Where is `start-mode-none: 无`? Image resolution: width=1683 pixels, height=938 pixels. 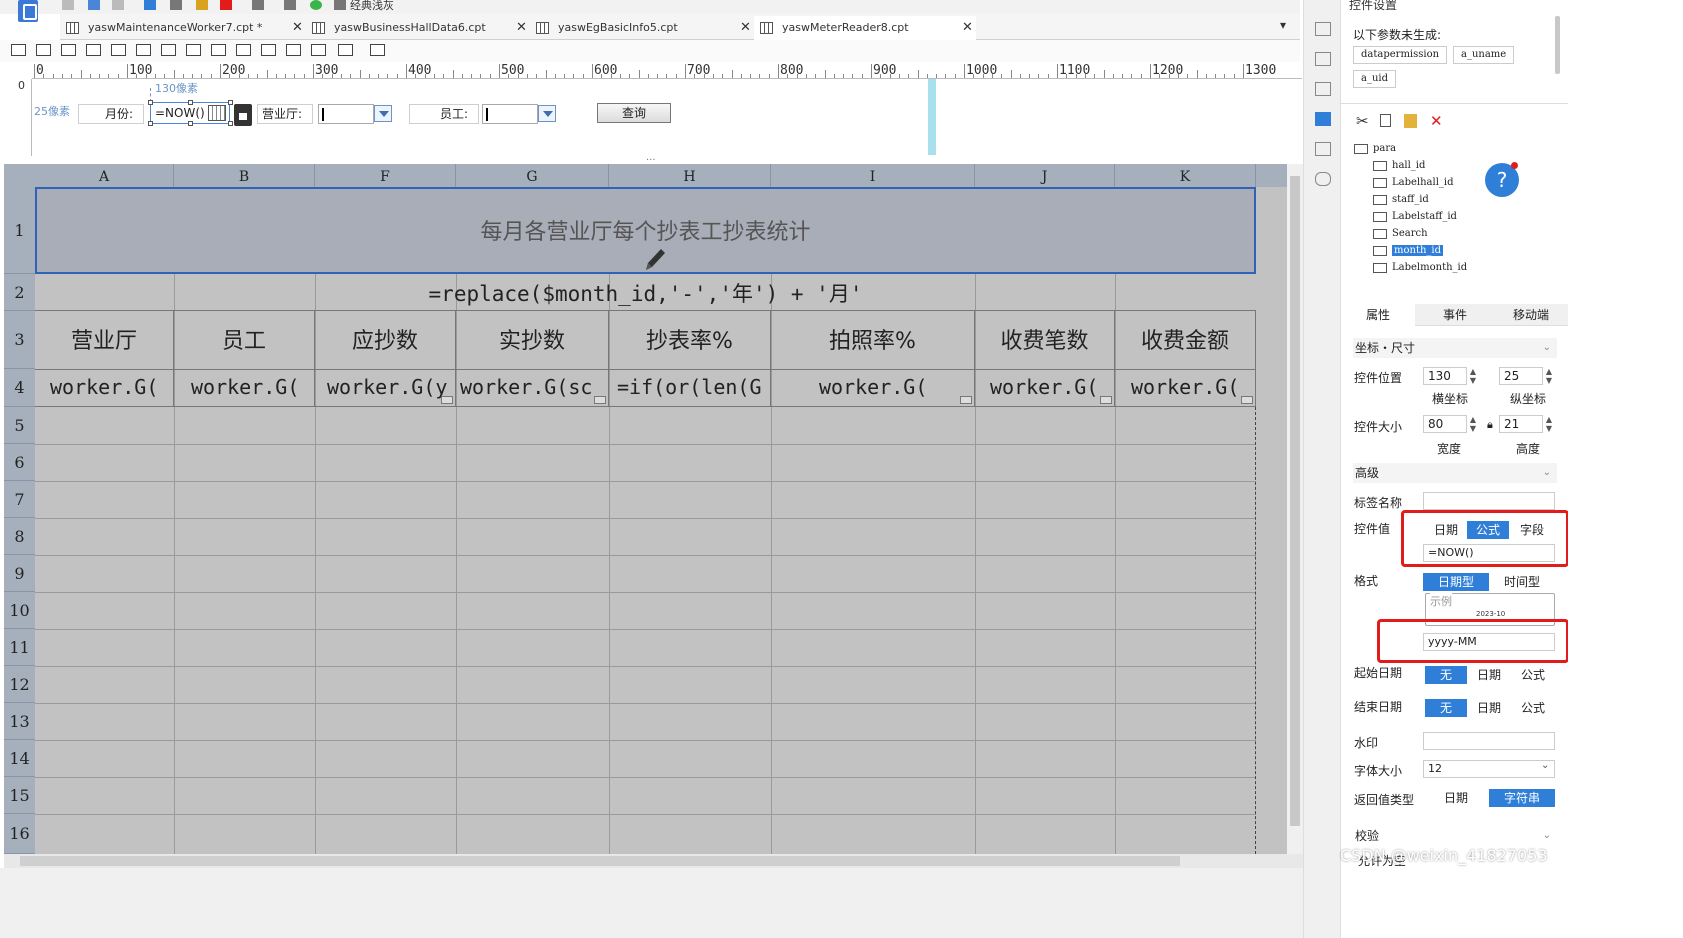 start-mode-none: 无 is located at coordinates (1446, 675).